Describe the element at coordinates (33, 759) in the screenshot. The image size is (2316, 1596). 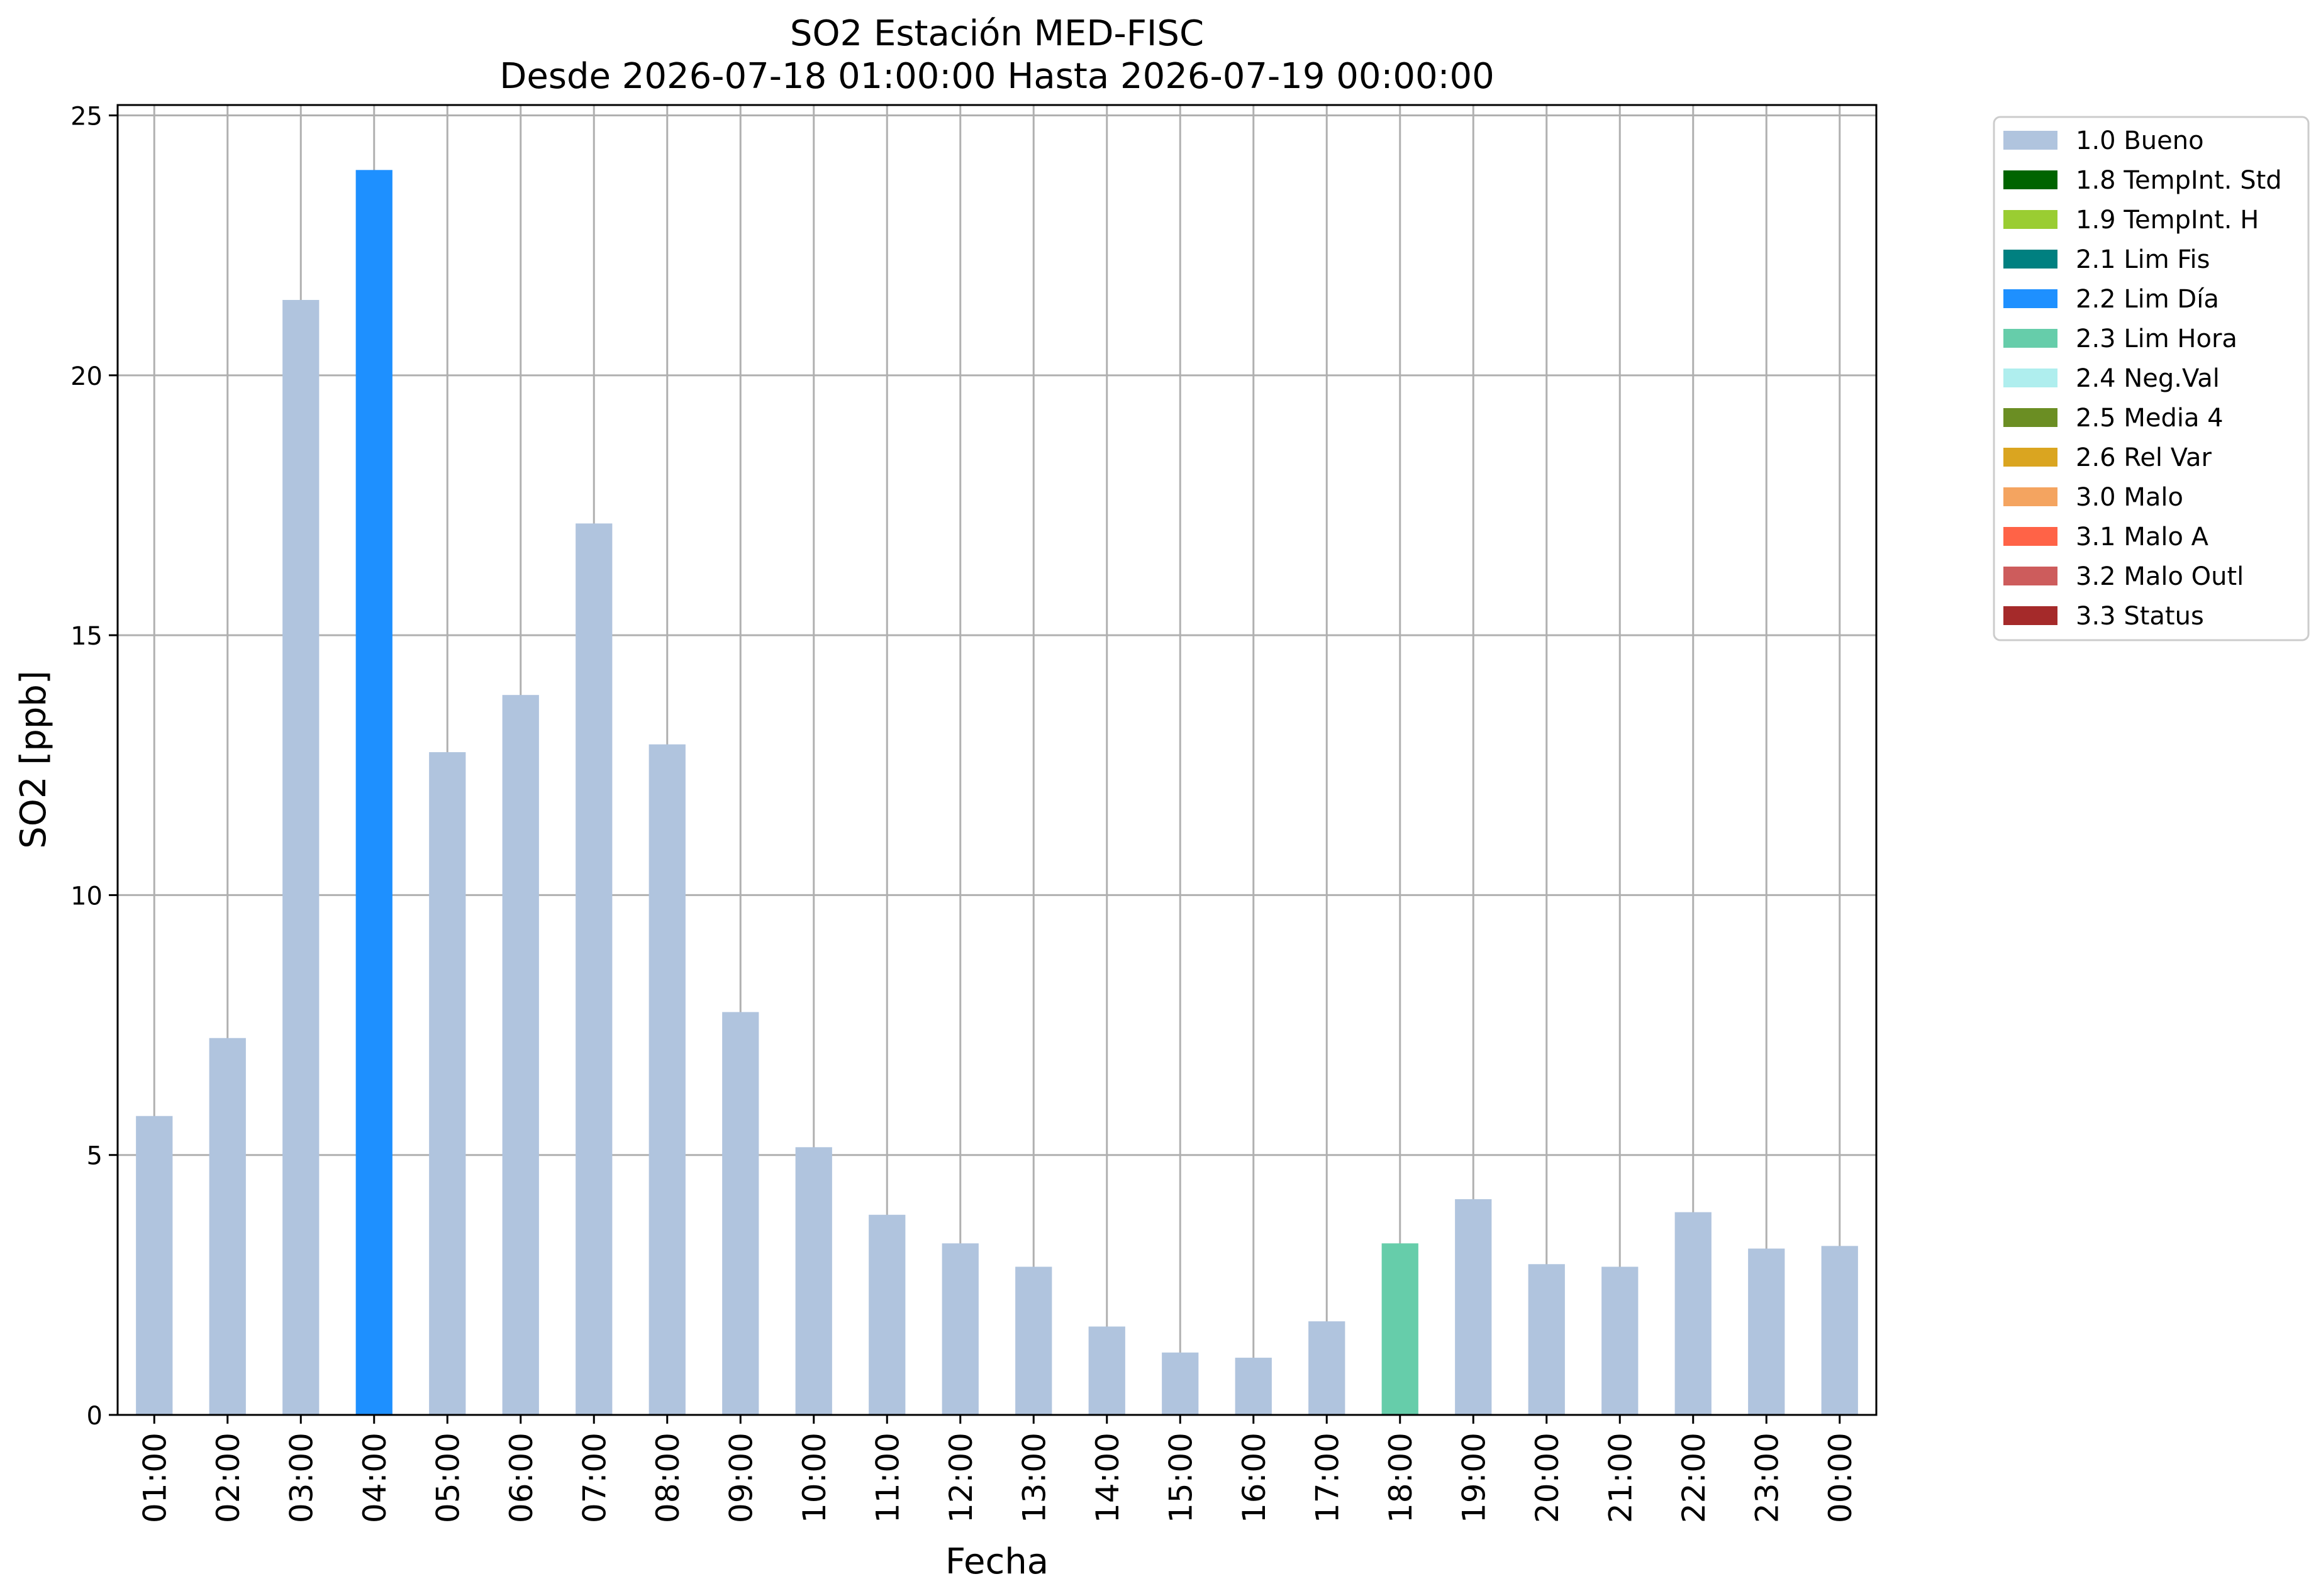
I see `y-axis-label: SO2 [ppb]` at that location.